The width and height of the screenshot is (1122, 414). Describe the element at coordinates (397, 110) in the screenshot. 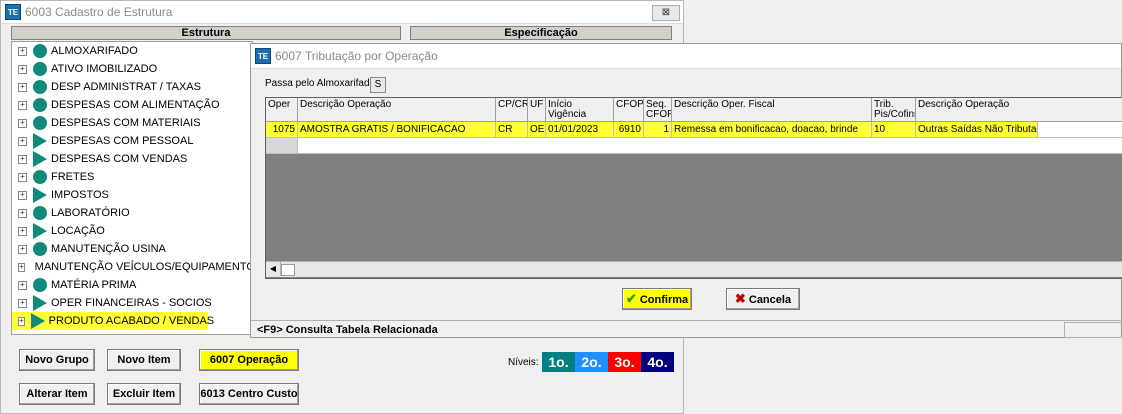

I see `col-descricao: Descrição Operação` at that location.